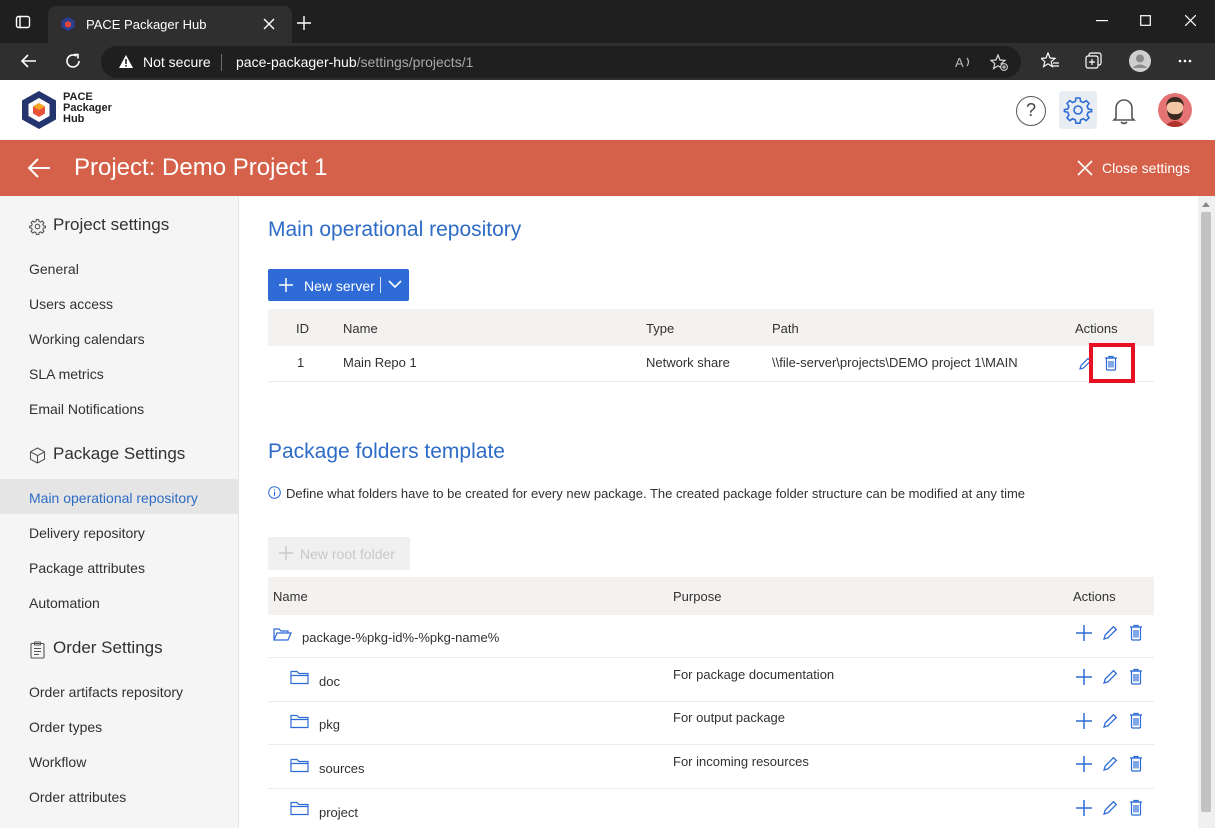 The image size is (1215, 828). What do you see at coordinates (729, 717) in the screenshot?
I see `folder-purpose: For output package` at bounding box center [729, 717].